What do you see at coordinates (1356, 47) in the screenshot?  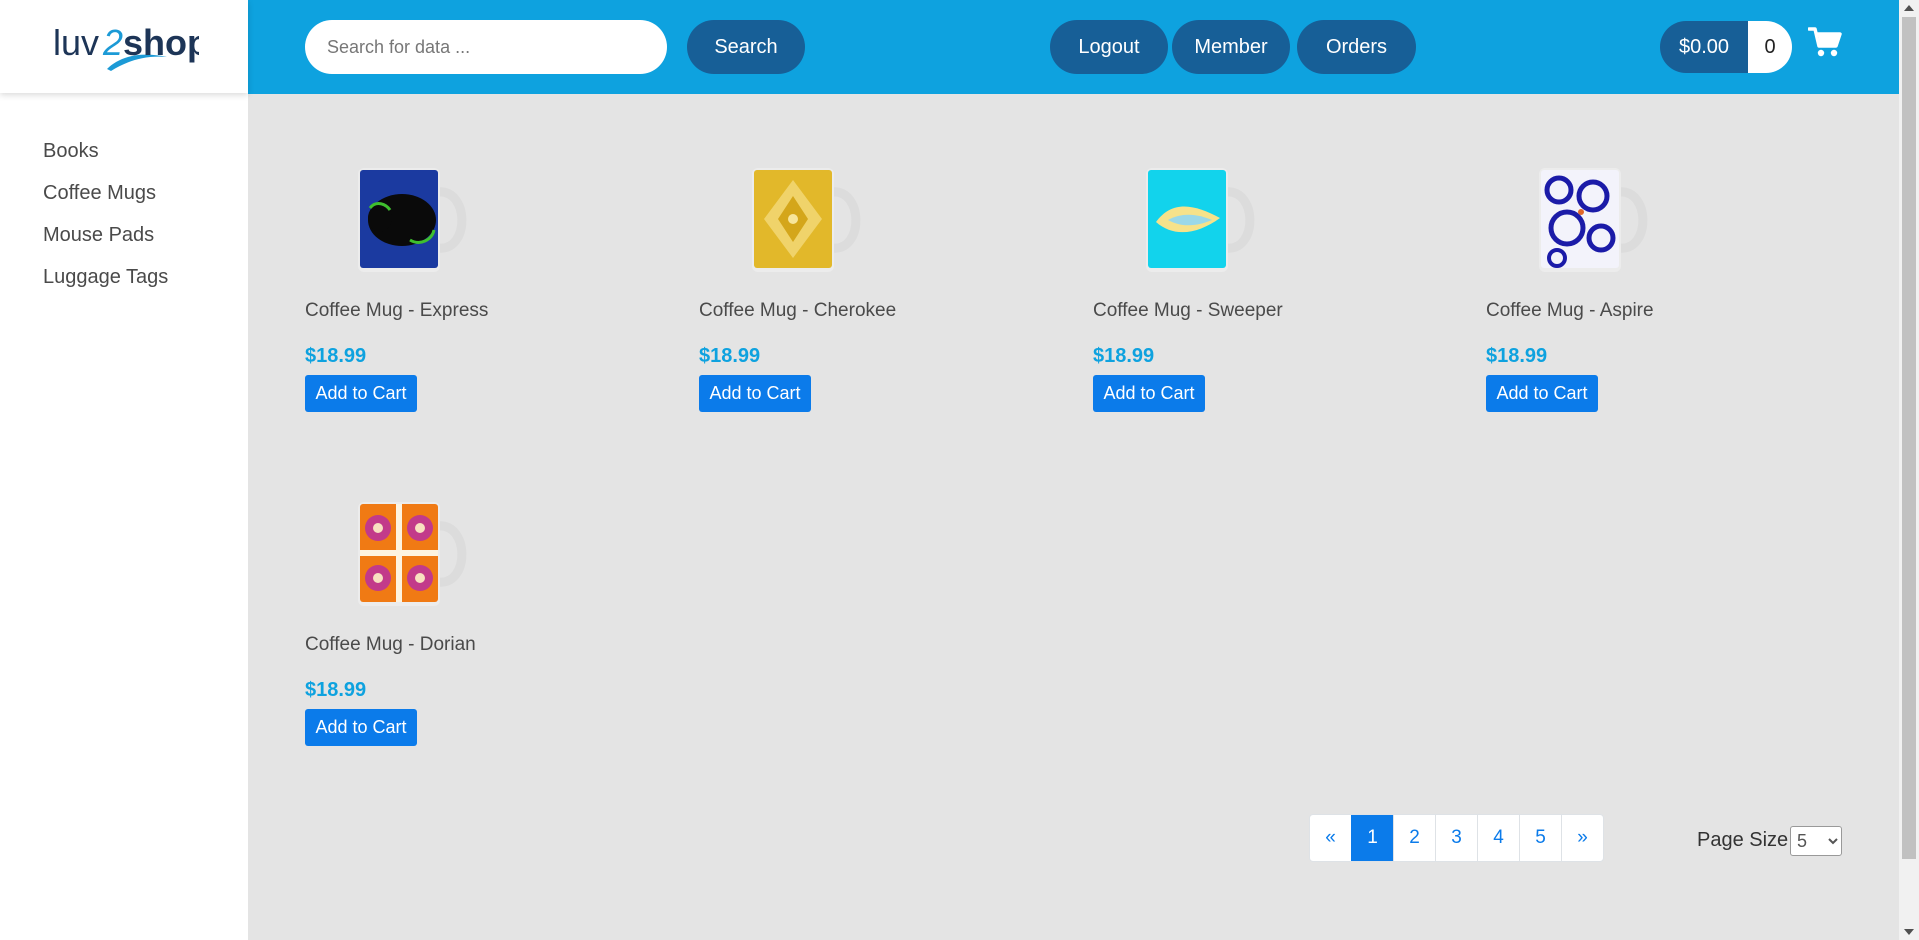 I see `orders-button: Orders` at bounding box center [1356, 47].